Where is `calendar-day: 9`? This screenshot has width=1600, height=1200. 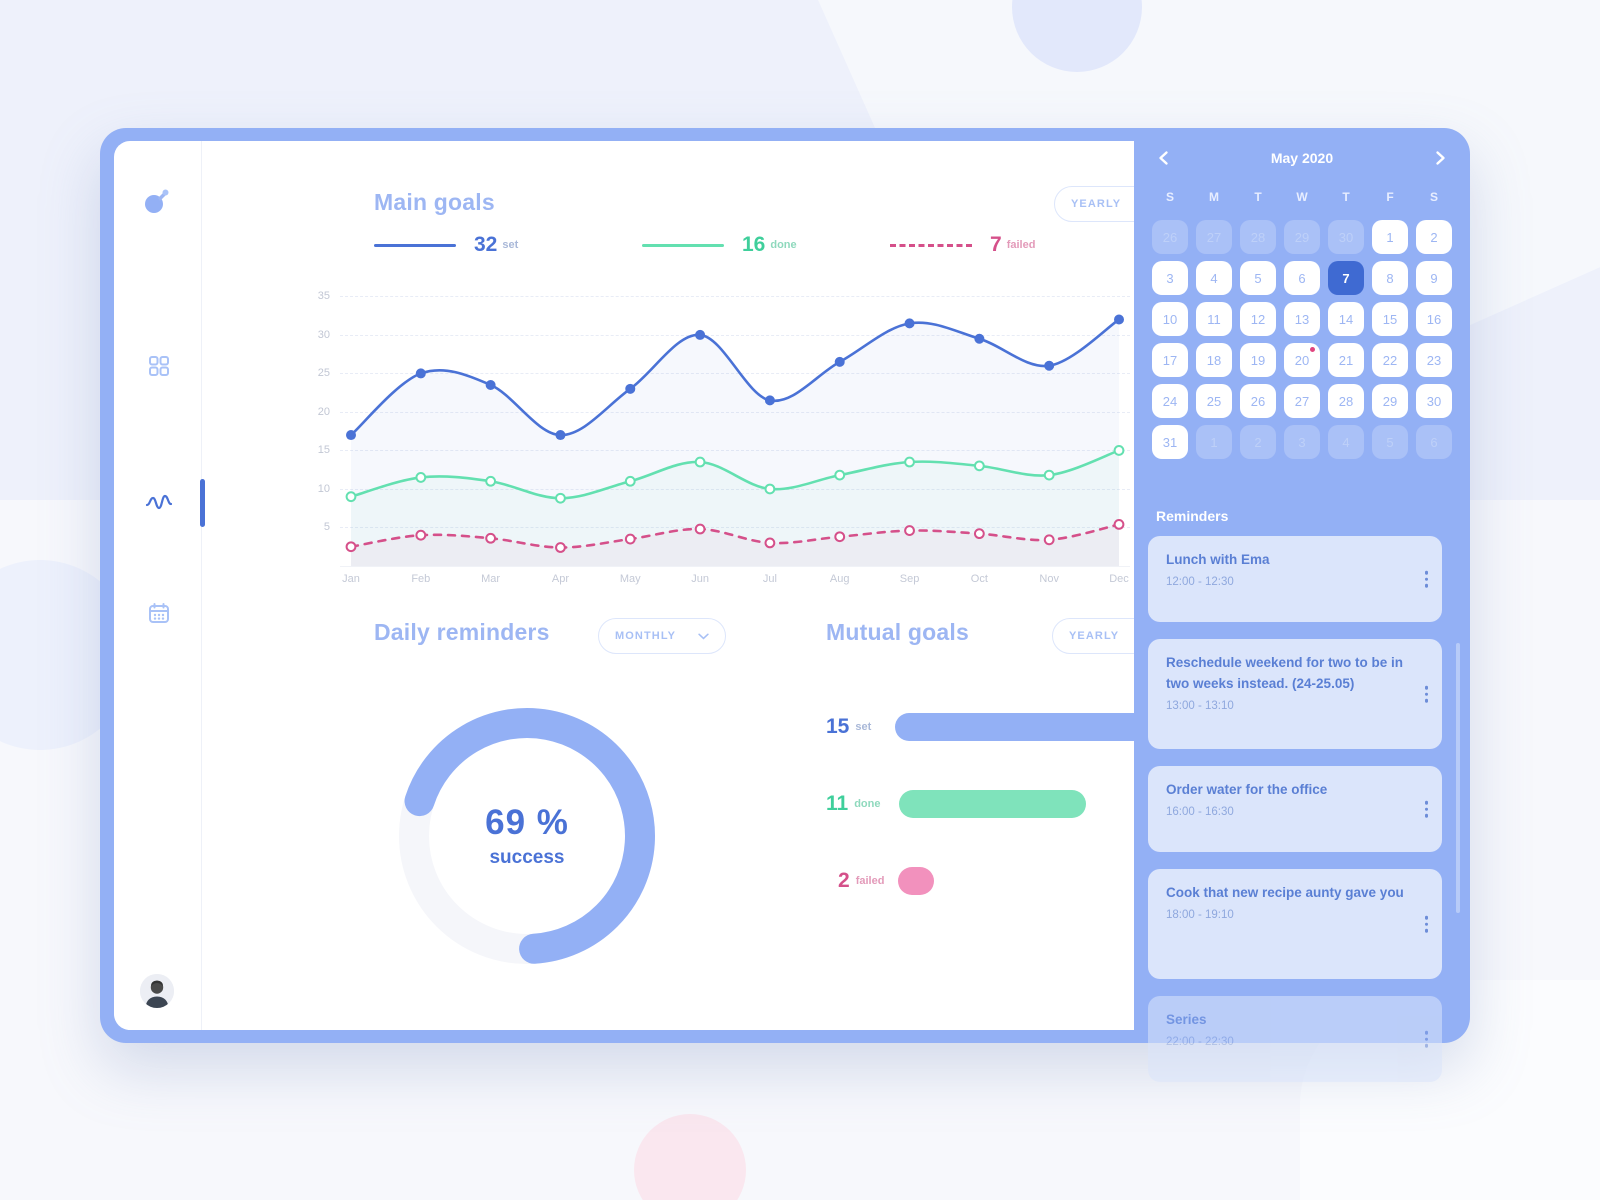 calendar-day: 9 is located at coordinates (1434, 278).